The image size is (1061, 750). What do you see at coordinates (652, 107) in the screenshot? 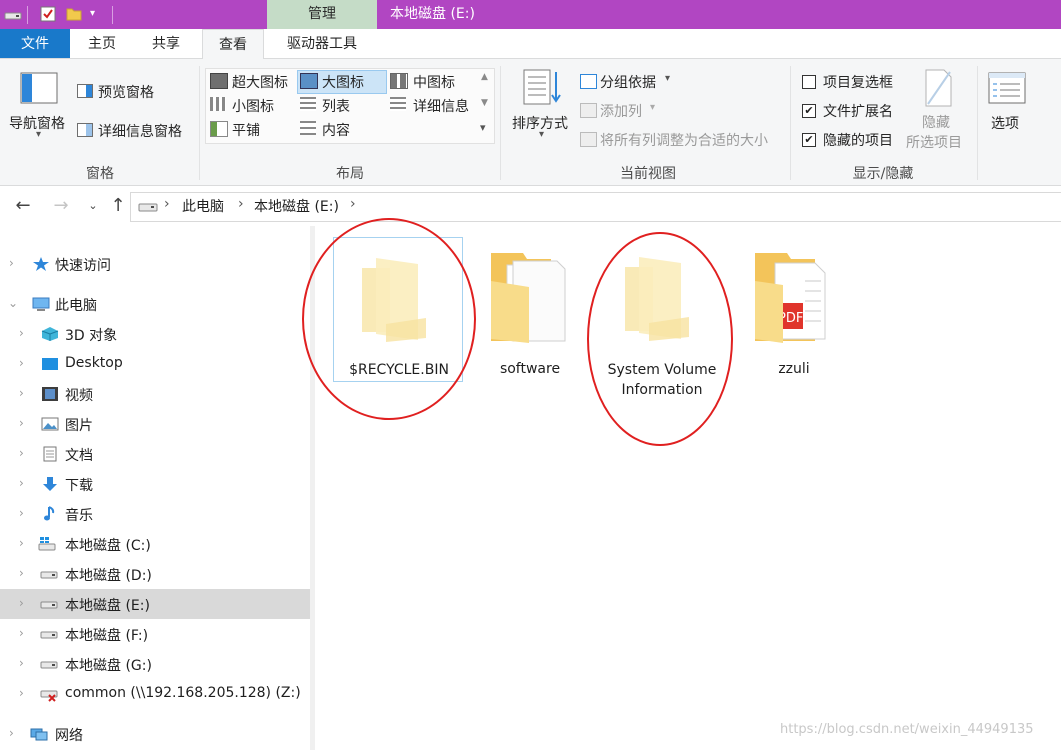
I see `add-columns-dropdown-icon: ▾` at bounding box center [652, 107].